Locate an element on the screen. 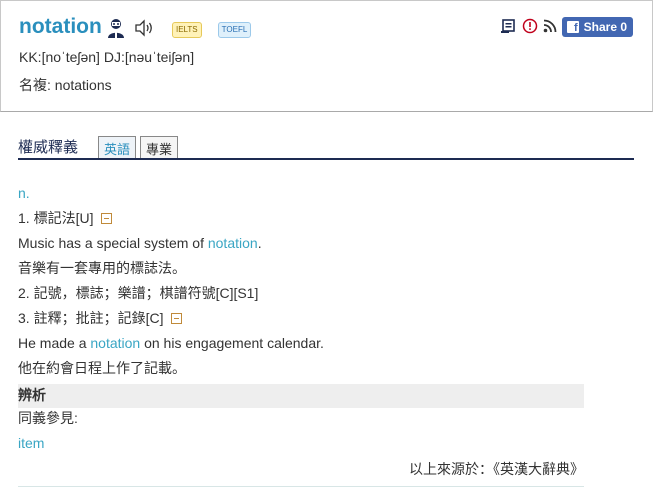 This screenshot has height=489, width=653. wordbook-icon is located at coordinates (508, 27).